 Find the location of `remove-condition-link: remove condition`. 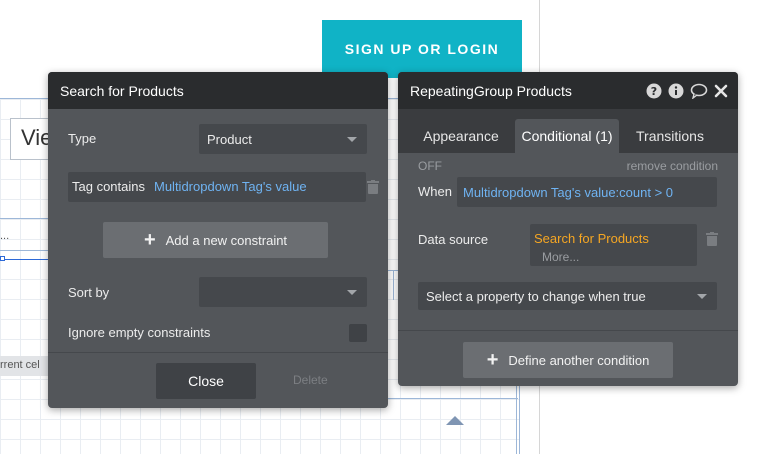

remove-condition-link: remove condition is located at coordinates (672, 166).